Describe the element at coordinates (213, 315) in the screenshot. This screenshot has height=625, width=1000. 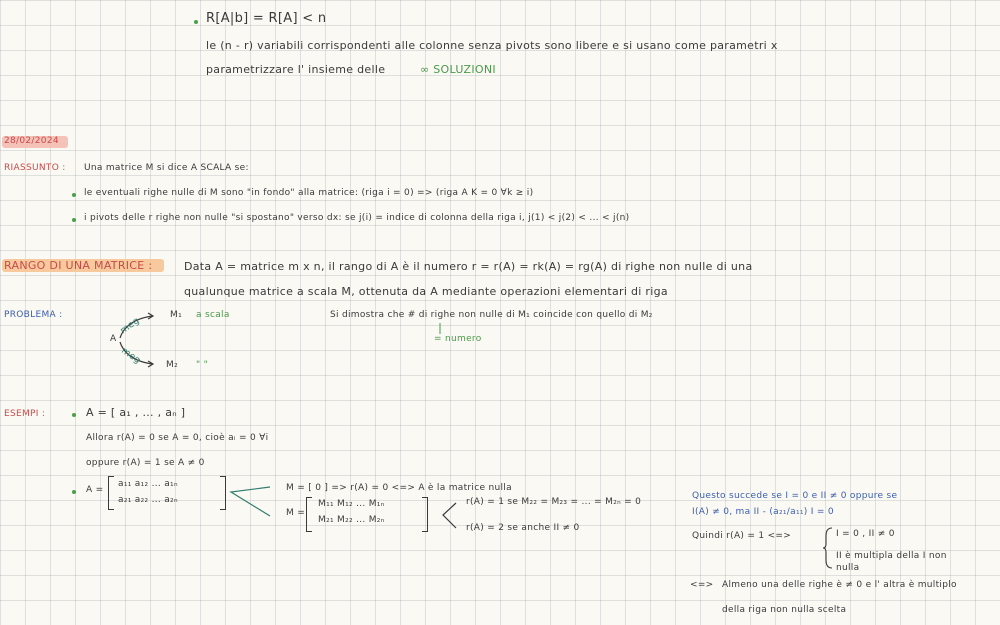
I see `a-scala-label: a scala` at that location.